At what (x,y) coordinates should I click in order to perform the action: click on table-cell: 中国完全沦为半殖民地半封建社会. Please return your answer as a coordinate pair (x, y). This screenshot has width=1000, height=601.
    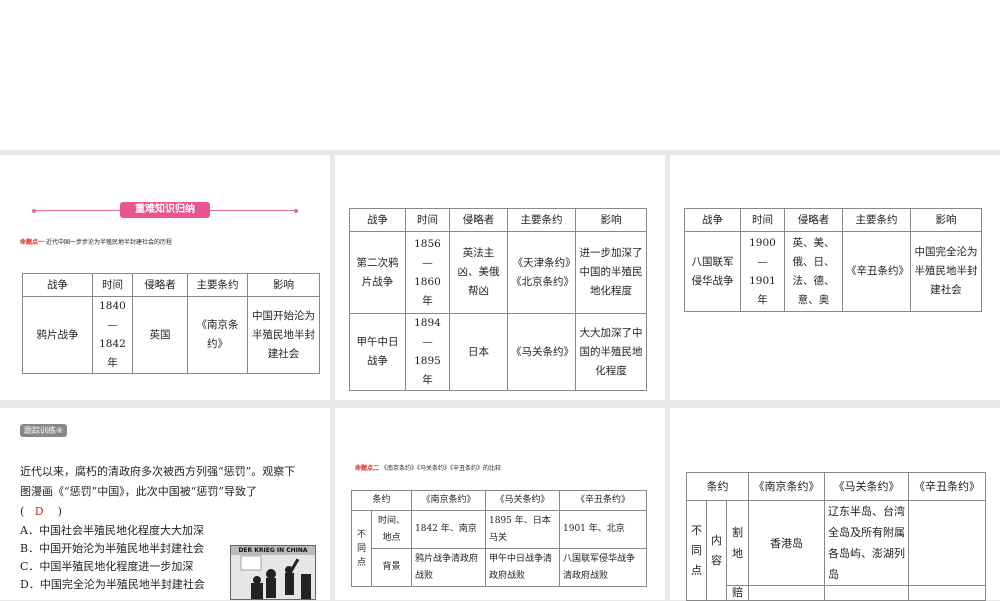
    Looking at the image, I should click on (946, 271).